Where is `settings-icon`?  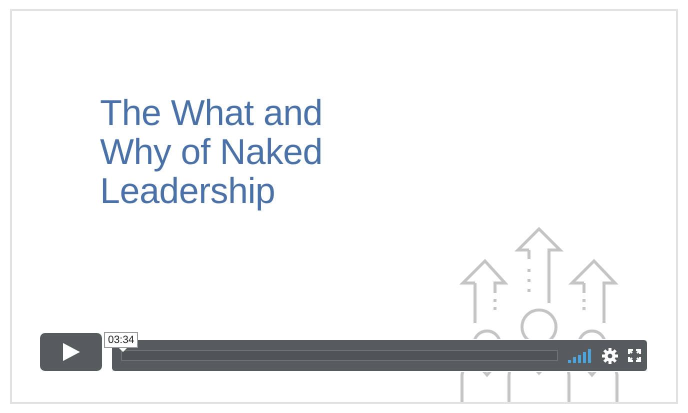
settings-icon is located at coordinates (610, 356).